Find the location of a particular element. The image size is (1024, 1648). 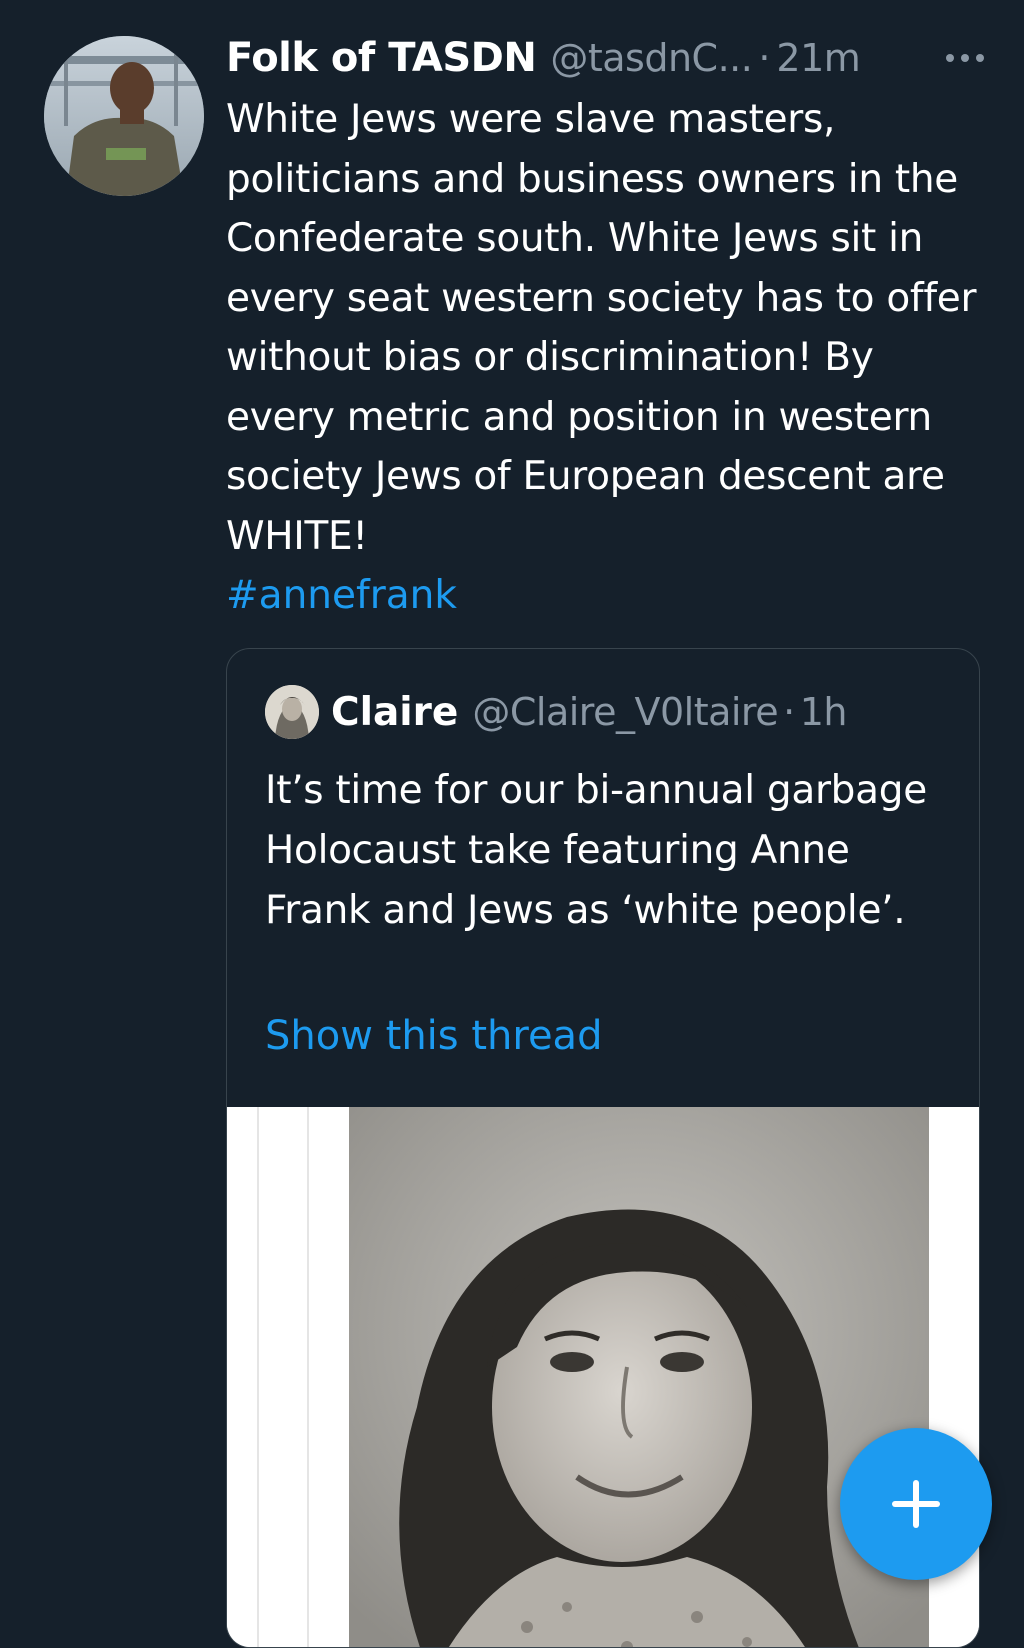

quoted-tweet-timestamp: 1h is located at coordinates (824, 712).